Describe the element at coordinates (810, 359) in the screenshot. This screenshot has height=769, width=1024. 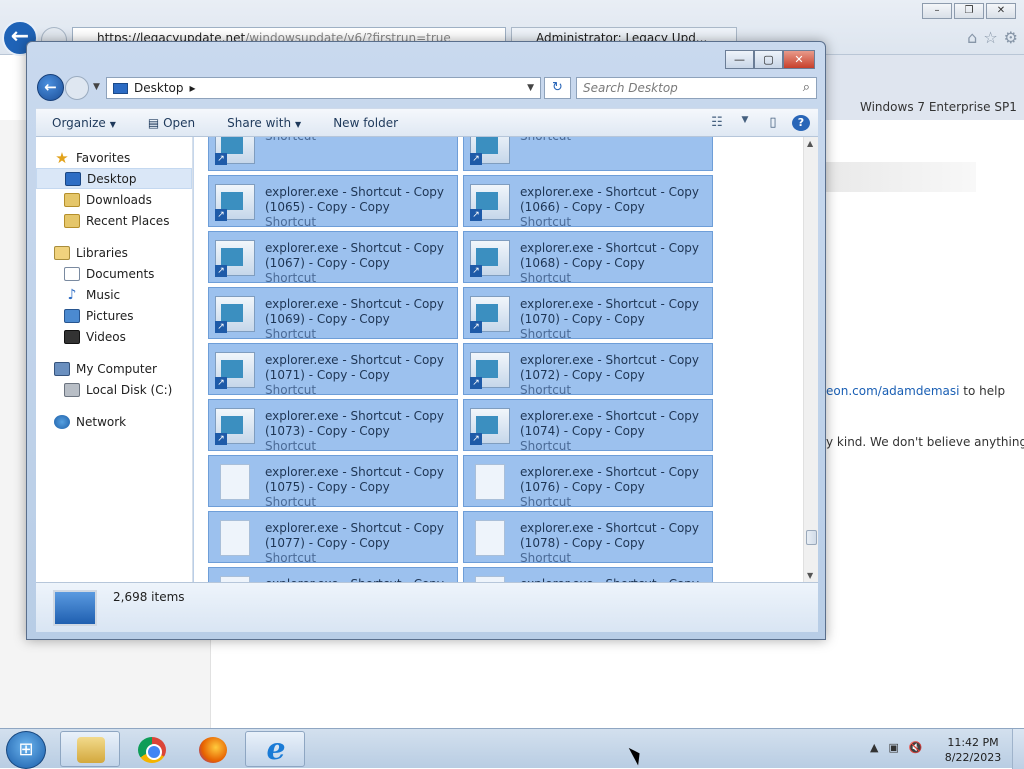
I see `vertical-scrollbar: ▲ ▼` at that location.